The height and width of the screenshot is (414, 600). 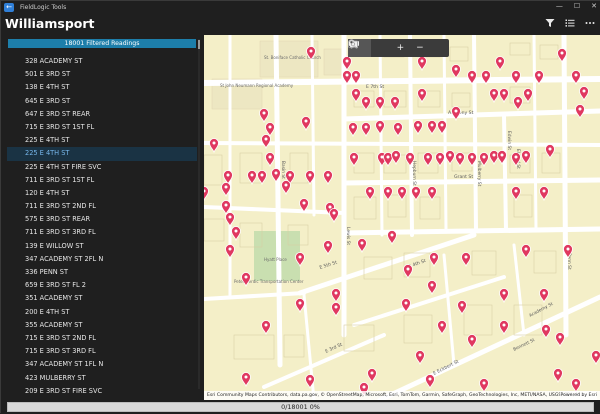 I want to click on minimize-button: —, so click(x=559, y=6).